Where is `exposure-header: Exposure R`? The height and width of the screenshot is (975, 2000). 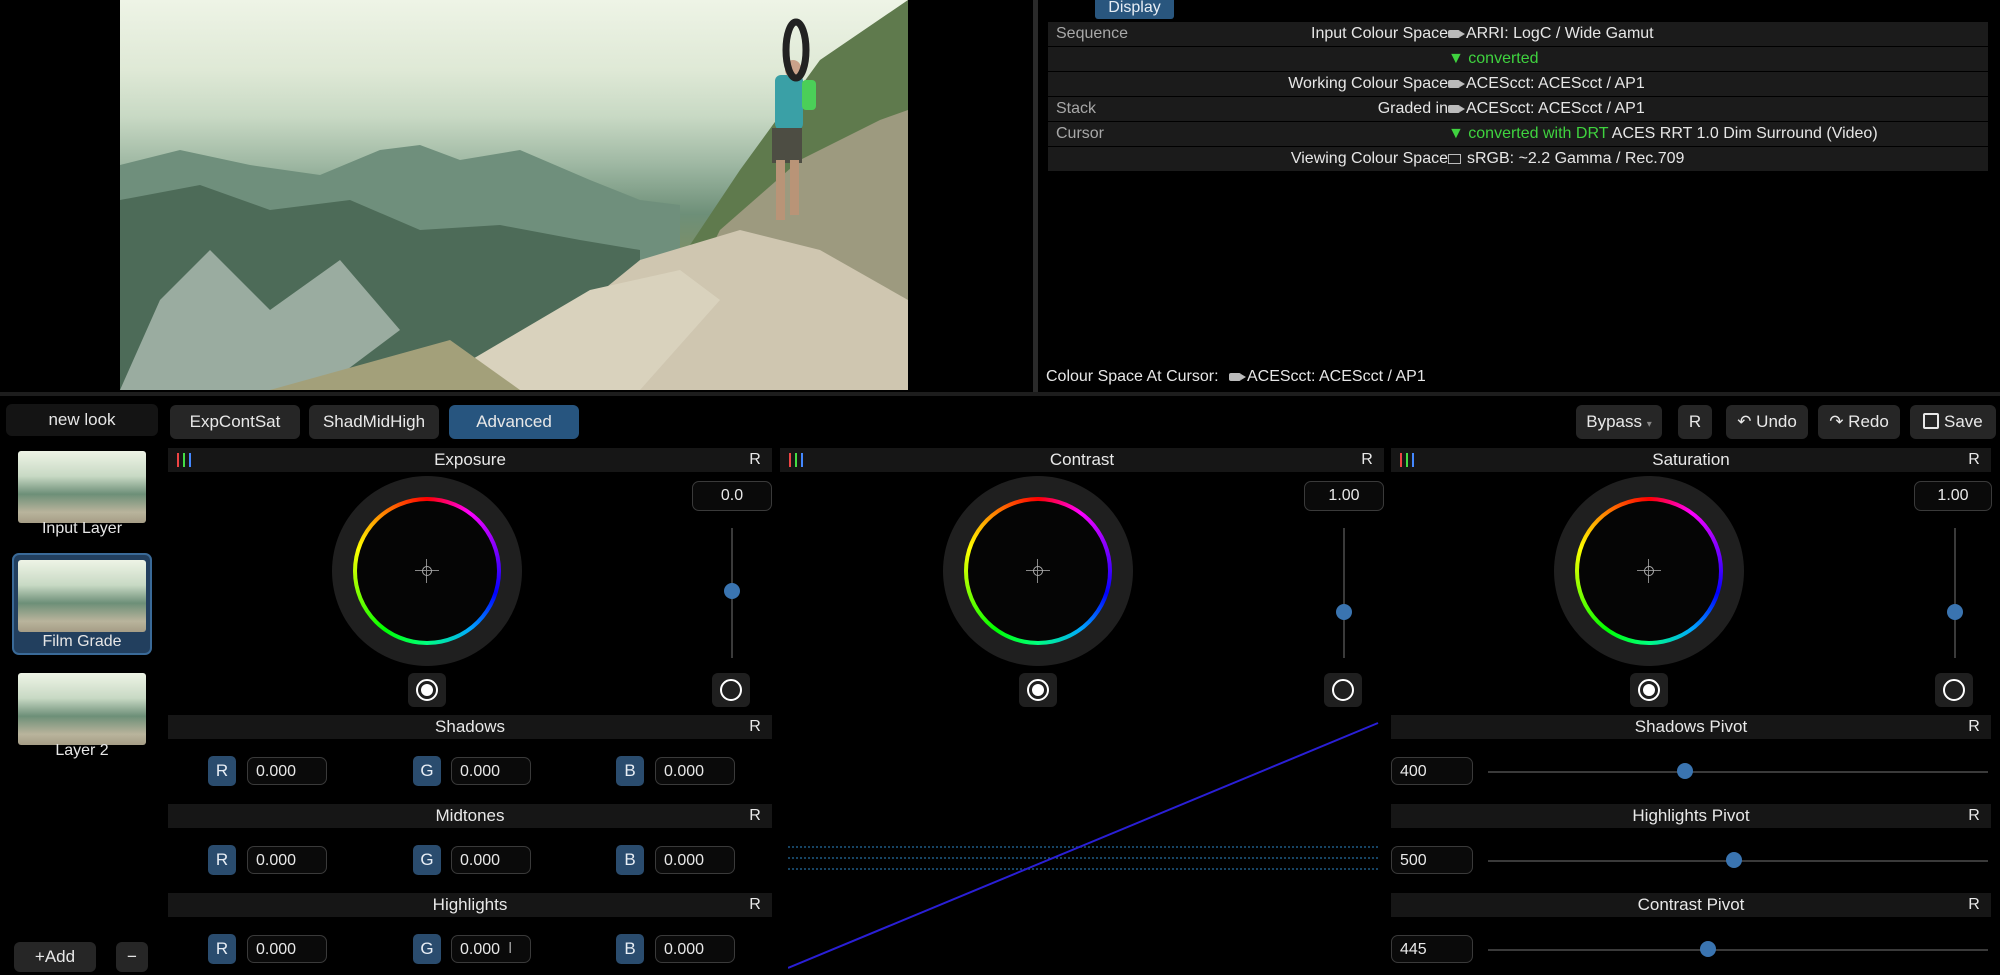
exposure-header: Exposure R is located at coordinates (470, 460).